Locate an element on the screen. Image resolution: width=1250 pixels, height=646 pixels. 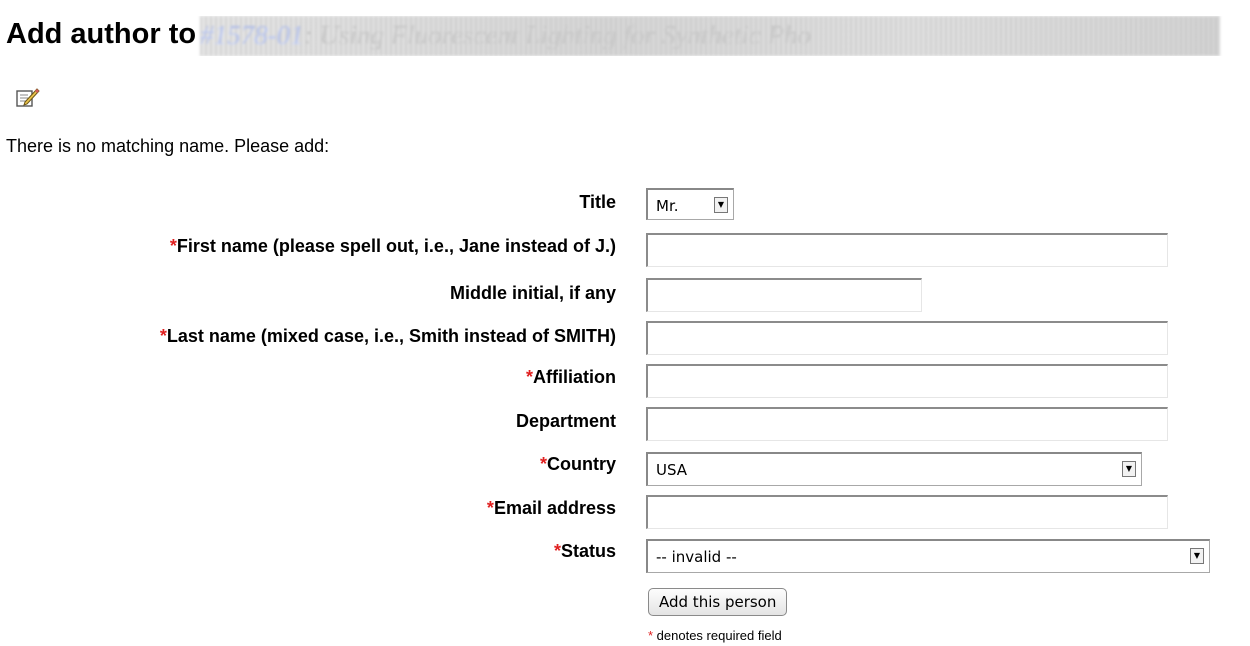
status-label: *Status is located at coordinates (584, 551).